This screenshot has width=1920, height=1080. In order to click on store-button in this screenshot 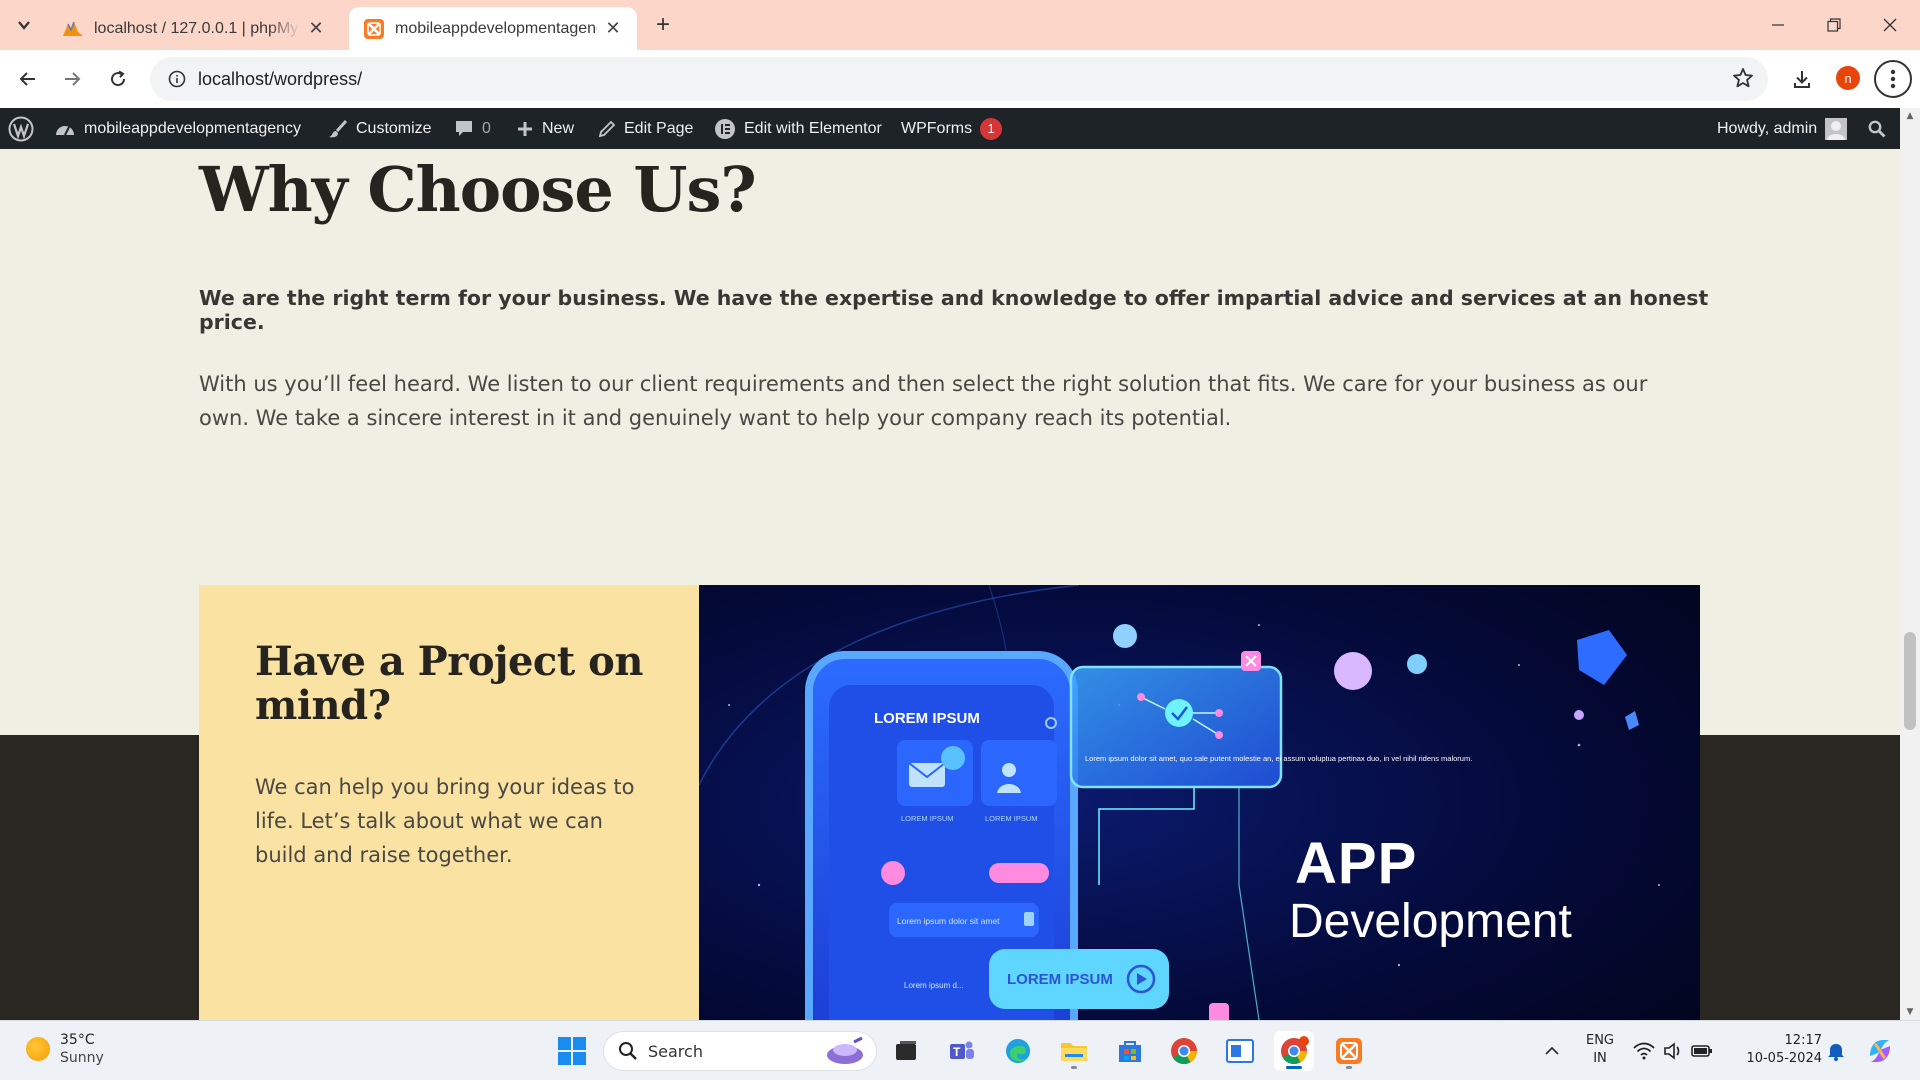, I will do `click(1130, 1051)`.